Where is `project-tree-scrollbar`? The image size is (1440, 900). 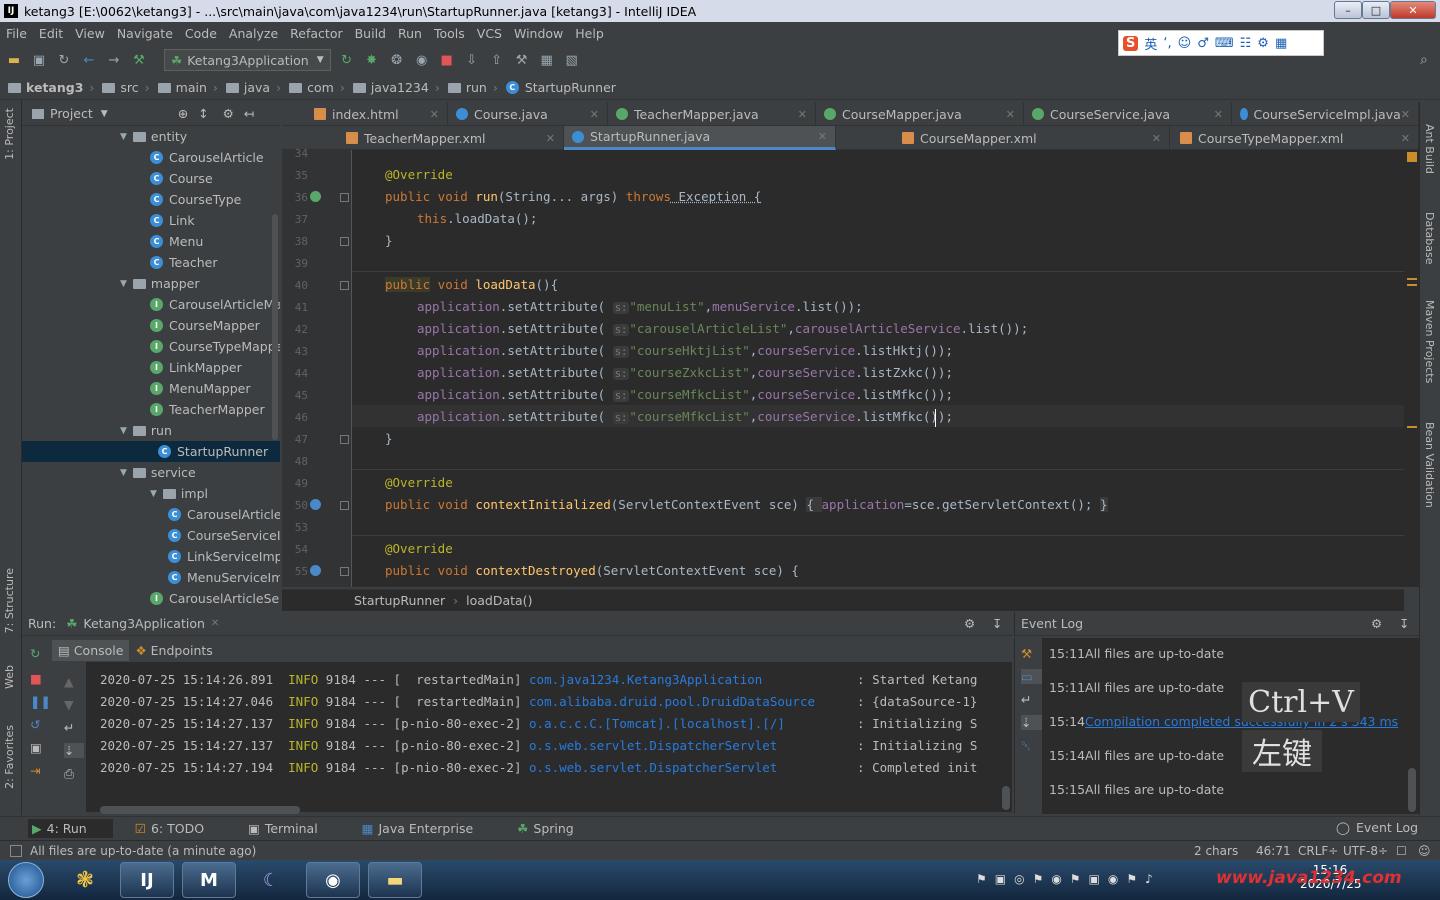
project-tree-scrollbar is located at coordinates (275, 327).